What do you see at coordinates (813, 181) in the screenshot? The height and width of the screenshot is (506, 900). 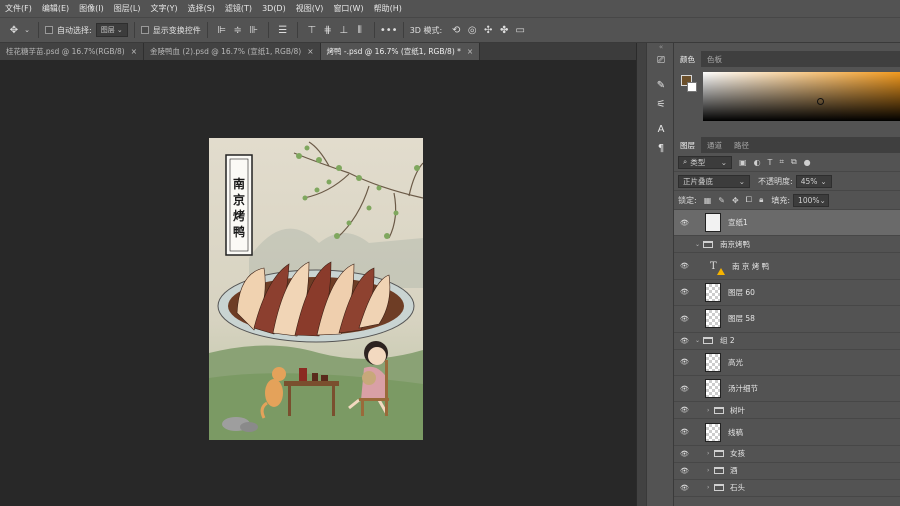 I see `opacity-input: 45% ⌄` at bounding box center [813, 181].